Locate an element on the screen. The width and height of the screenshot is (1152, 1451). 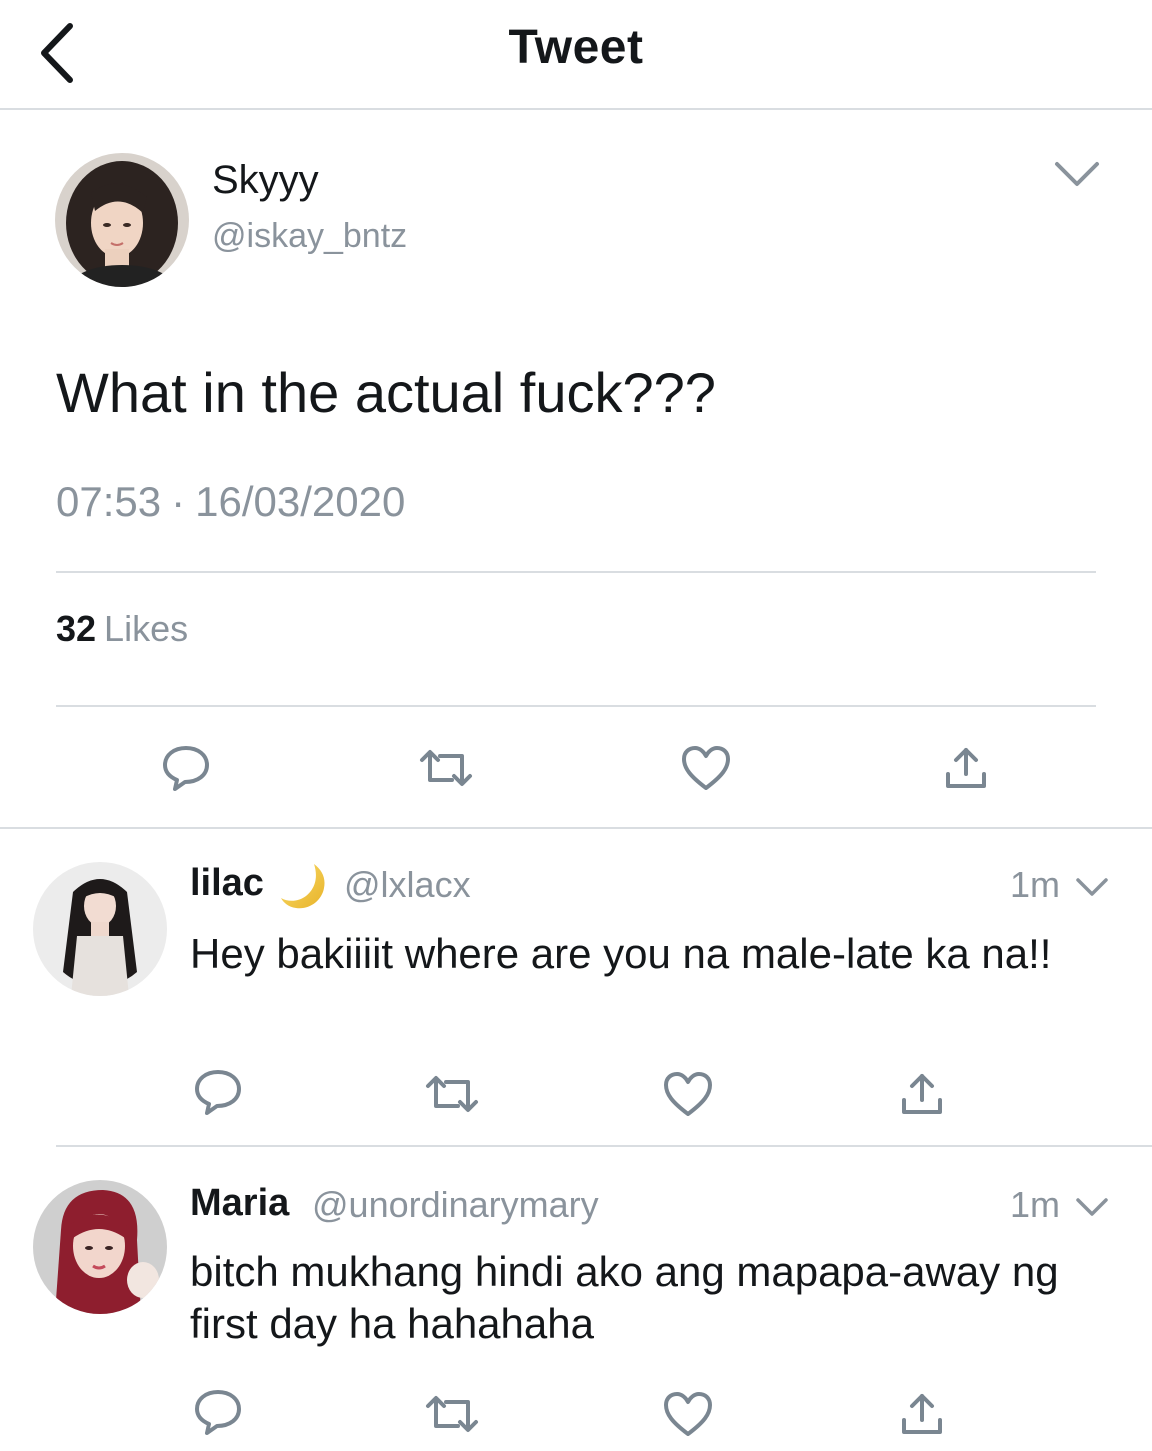
reply-author-handle: @lxlacx is located at coordinates (407, 885).